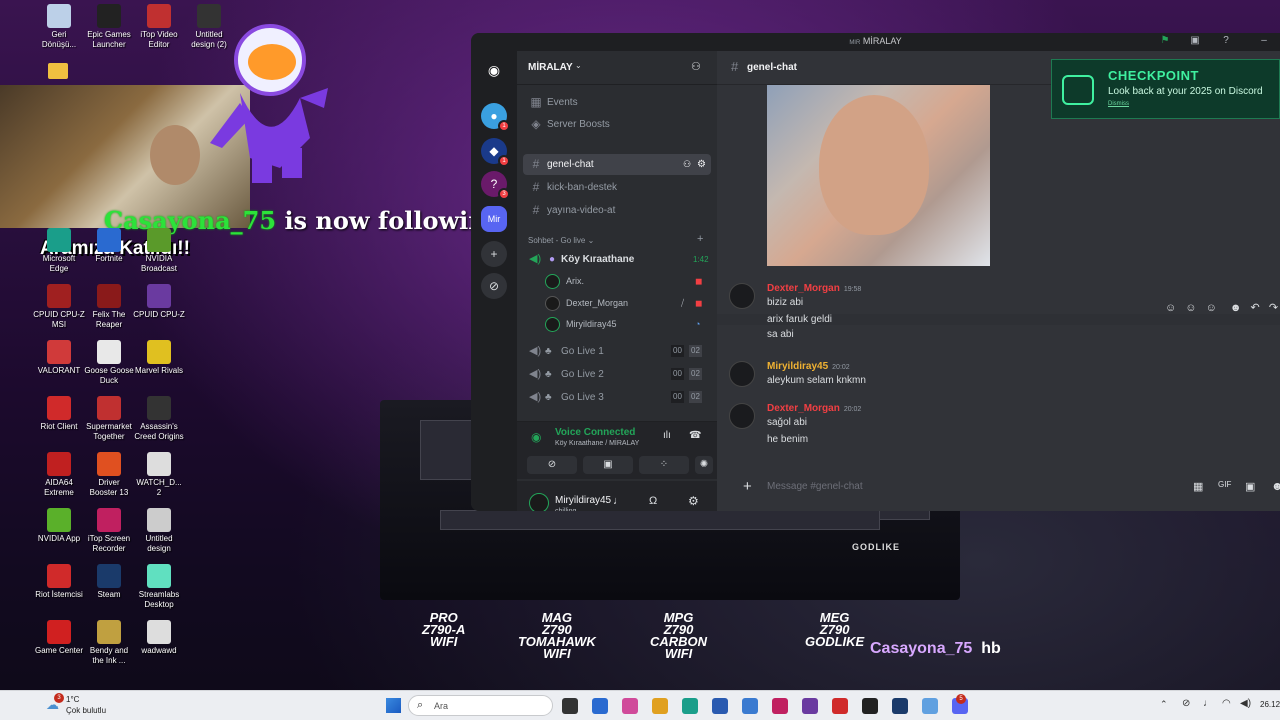  I want to click on disconnect-icon: ☎, so click(695, 435).